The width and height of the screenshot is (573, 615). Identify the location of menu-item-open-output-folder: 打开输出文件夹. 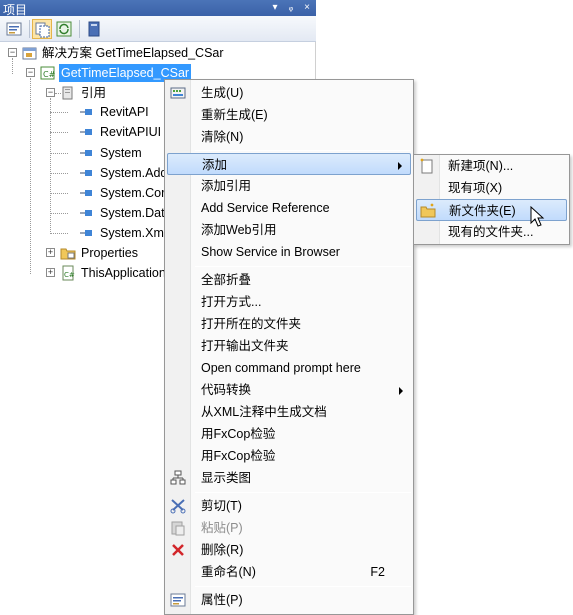
(289, 346).